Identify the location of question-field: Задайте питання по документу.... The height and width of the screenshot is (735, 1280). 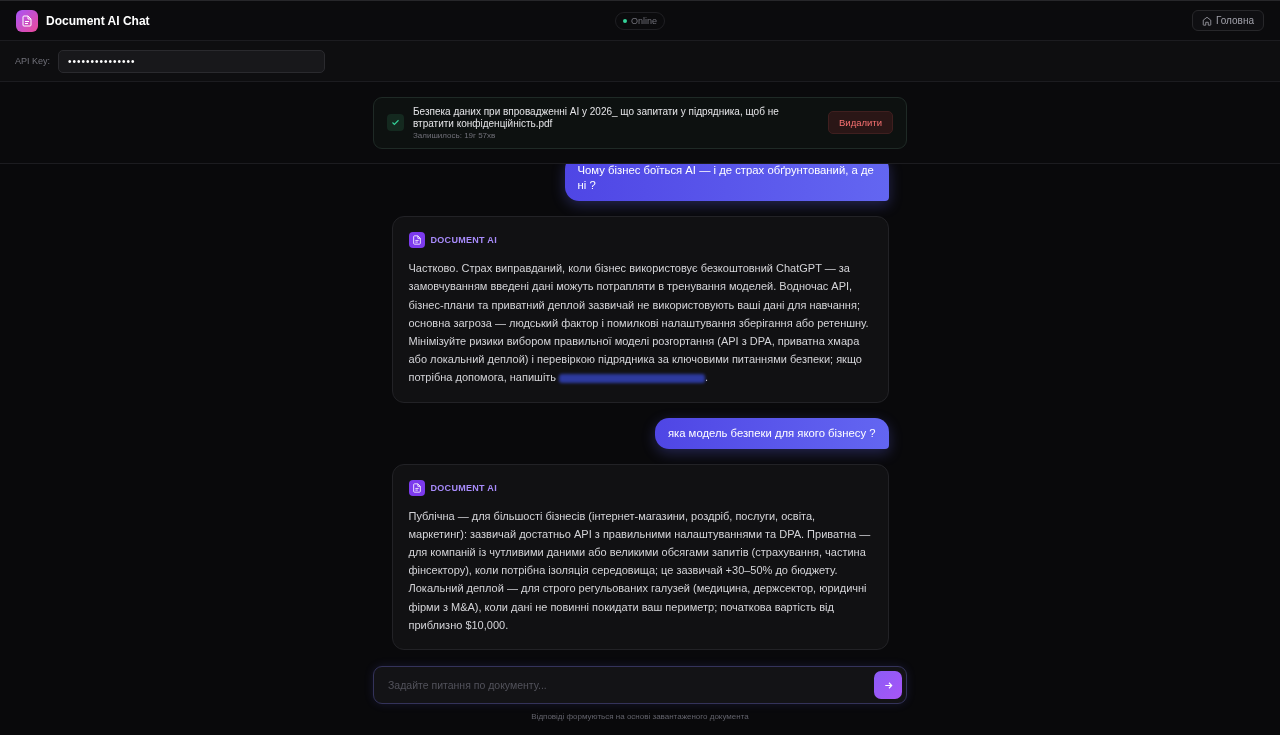
(630, 685).